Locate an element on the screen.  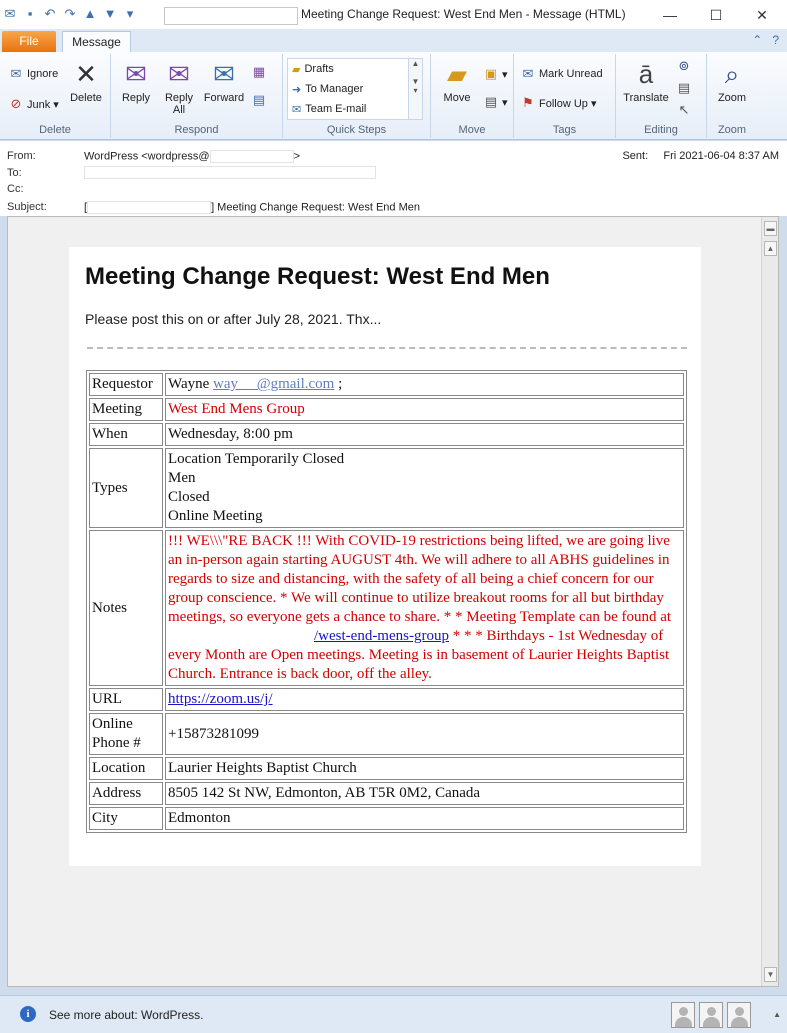
down-arrow-icon: ▼ is located at coordinates (110, 14).